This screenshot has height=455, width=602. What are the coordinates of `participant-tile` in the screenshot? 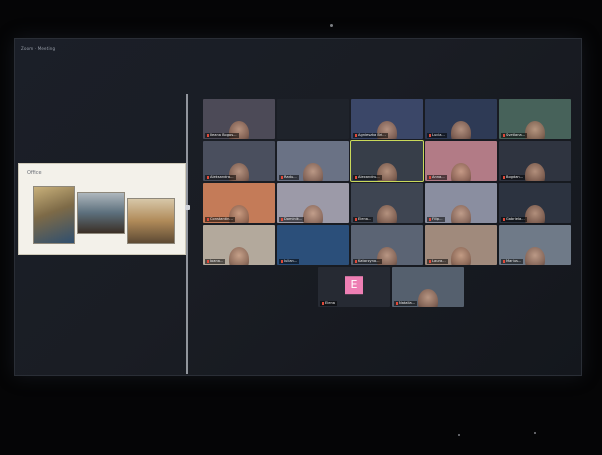 It's located at (313, 119).